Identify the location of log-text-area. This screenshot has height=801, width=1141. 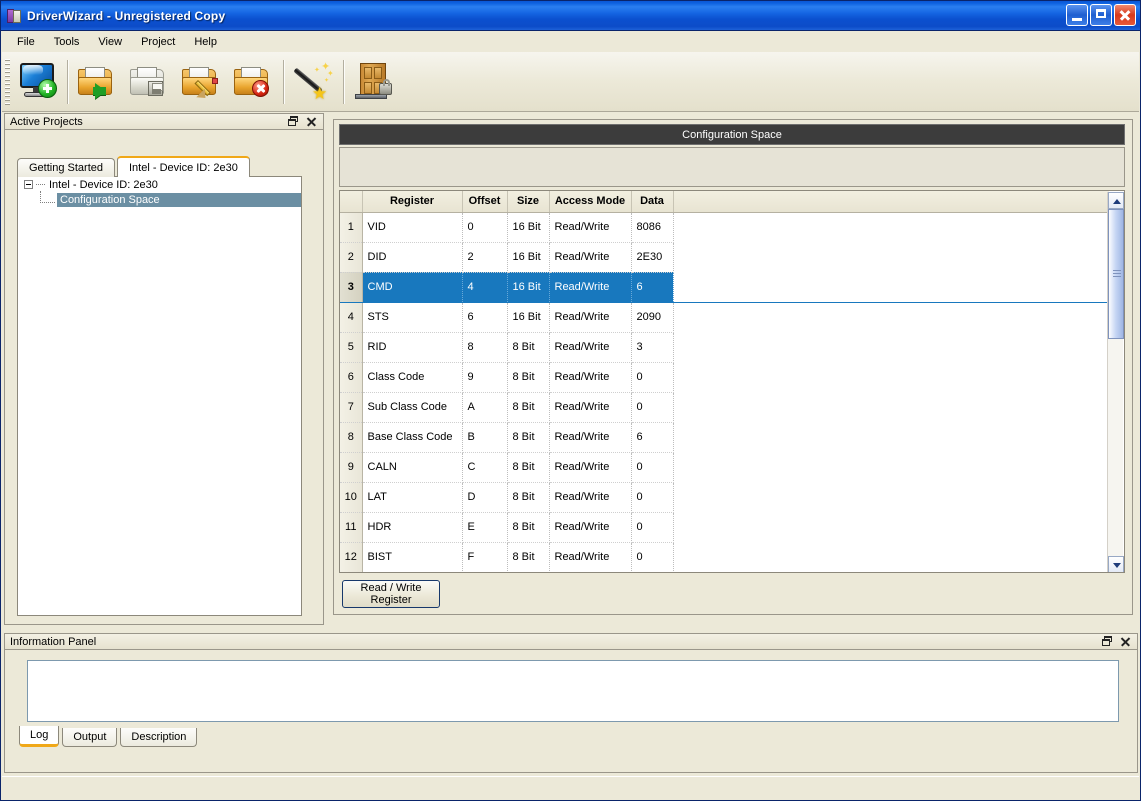
(573, 691).